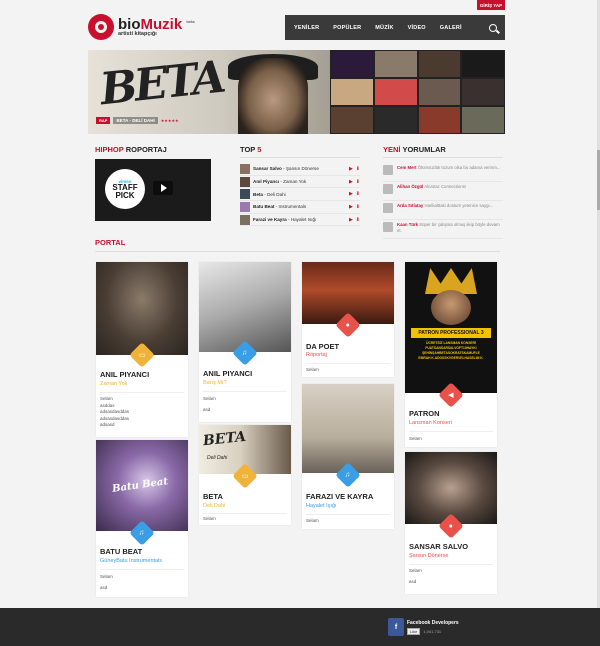 The width and height of the screenshot is (600, 646). I want to click on list-item: Beta - Deli Dahi ▶ ⬇, so click(300, 195).